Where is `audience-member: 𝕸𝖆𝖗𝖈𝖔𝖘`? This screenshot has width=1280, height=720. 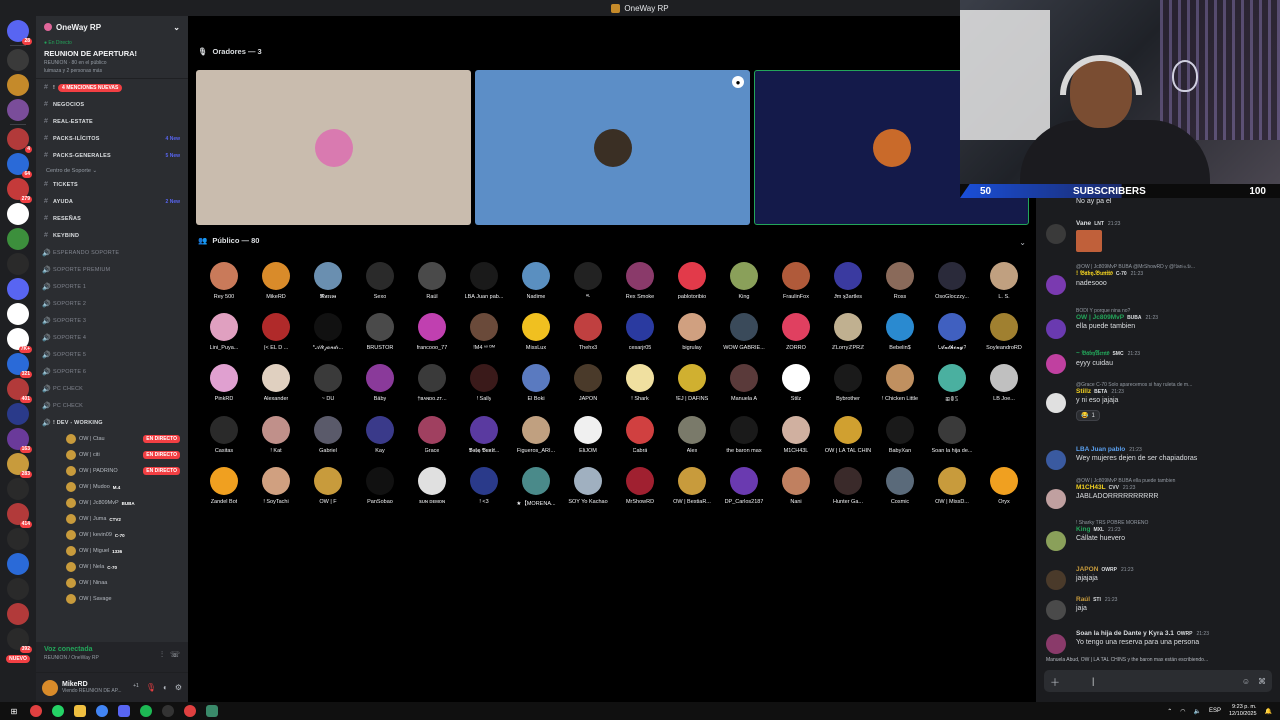
audience-member: 𝕸𝖆𝖗𝖈𝖔𝖘 is located at coordinates (328, 281).